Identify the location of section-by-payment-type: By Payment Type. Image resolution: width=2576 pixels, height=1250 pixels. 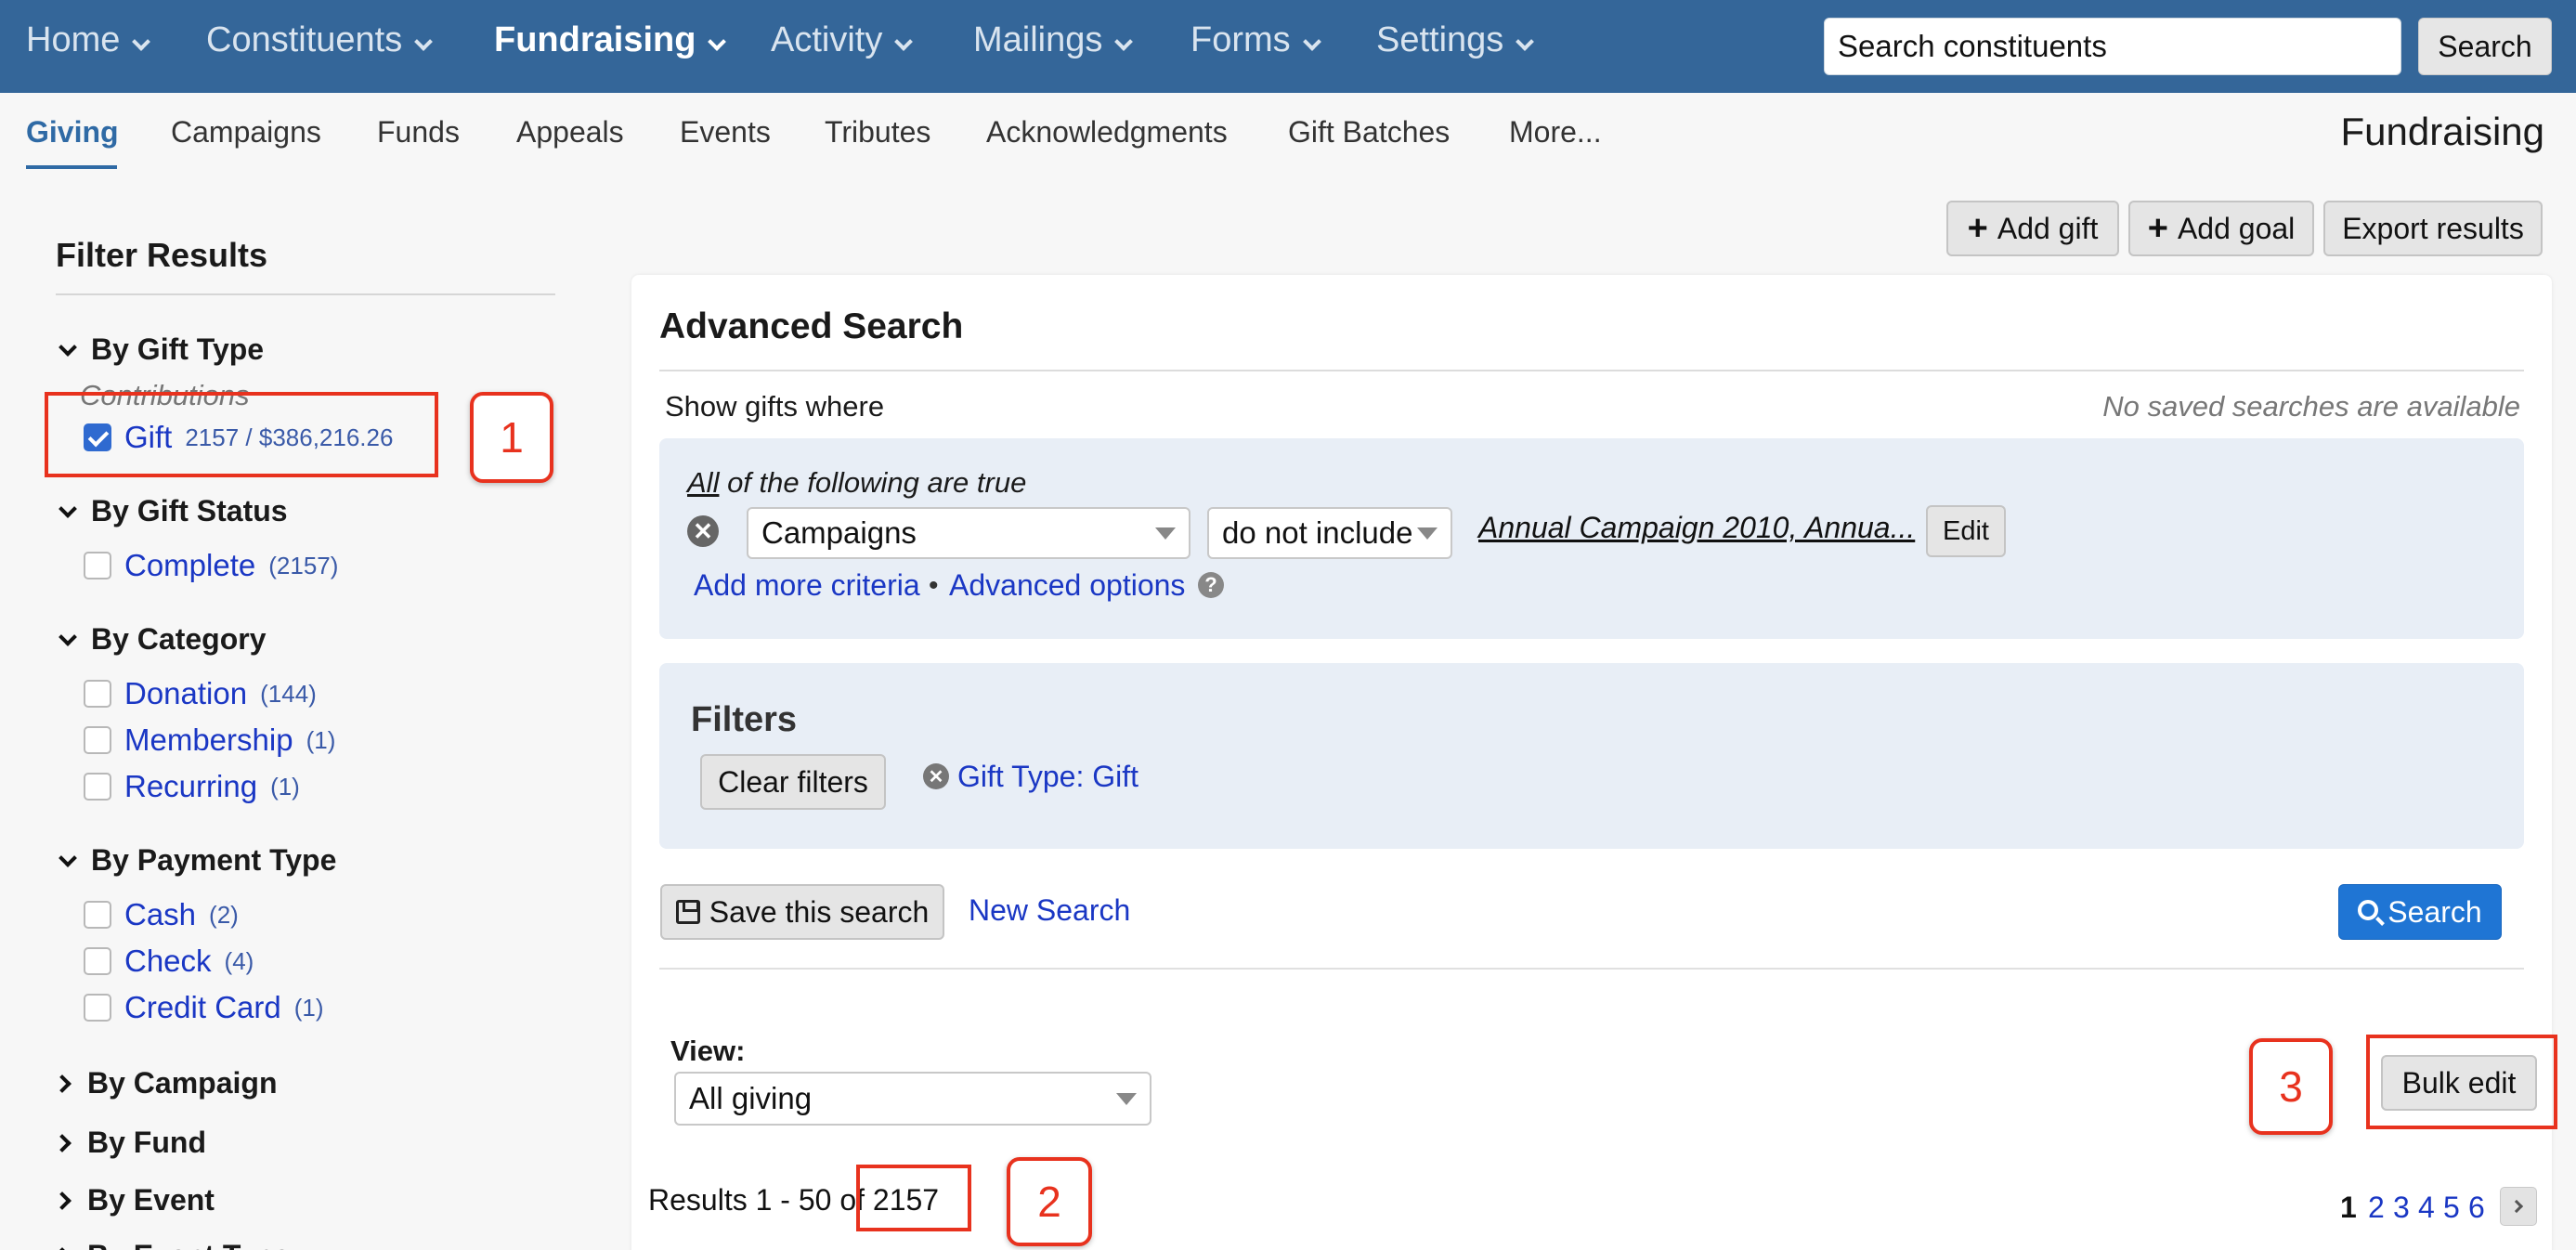
(196, 860).